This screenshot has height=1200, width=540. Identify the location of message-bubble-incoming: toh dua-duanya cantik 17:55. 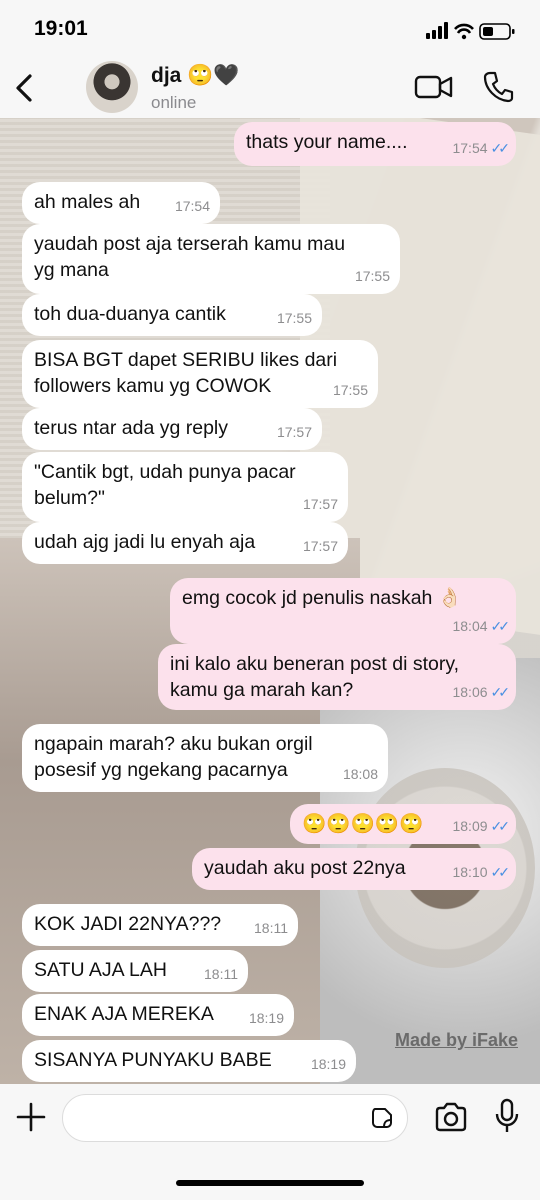
(172, 315).